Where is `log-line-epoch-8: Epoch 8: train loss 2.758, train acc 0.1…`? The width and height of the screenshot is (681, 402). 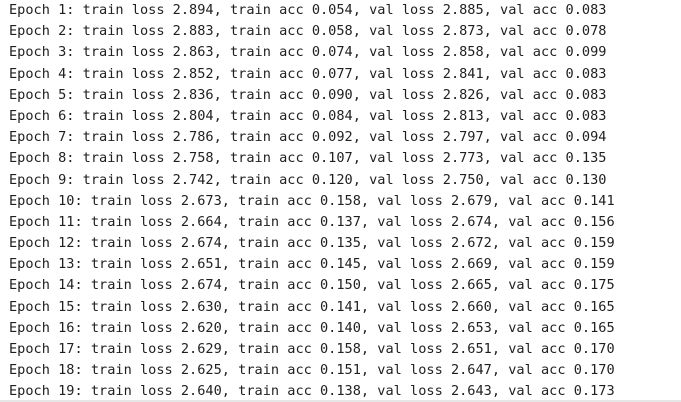
log-line-epoch-8: Epoch 8: train loss 2.758, train acc 0.1… is located at coordinates (308, 158).